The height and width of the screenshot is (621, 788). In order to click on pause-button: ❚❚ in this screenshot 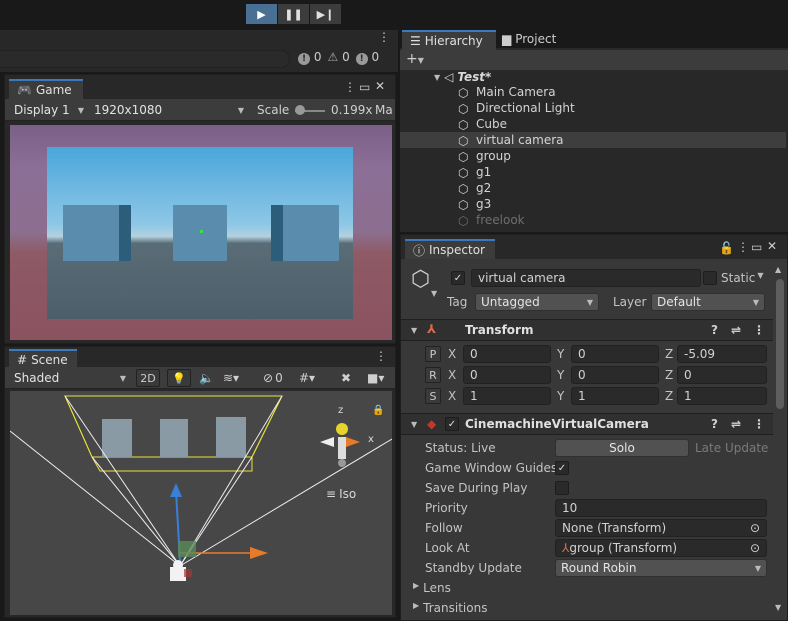, I will do `click(293, 14)`.